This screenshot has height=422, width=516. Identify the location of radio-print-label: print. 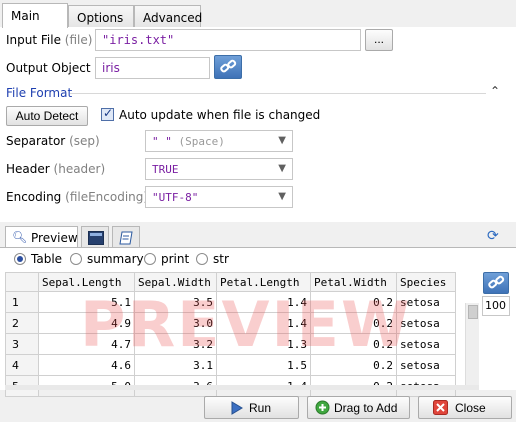
(175, 259).